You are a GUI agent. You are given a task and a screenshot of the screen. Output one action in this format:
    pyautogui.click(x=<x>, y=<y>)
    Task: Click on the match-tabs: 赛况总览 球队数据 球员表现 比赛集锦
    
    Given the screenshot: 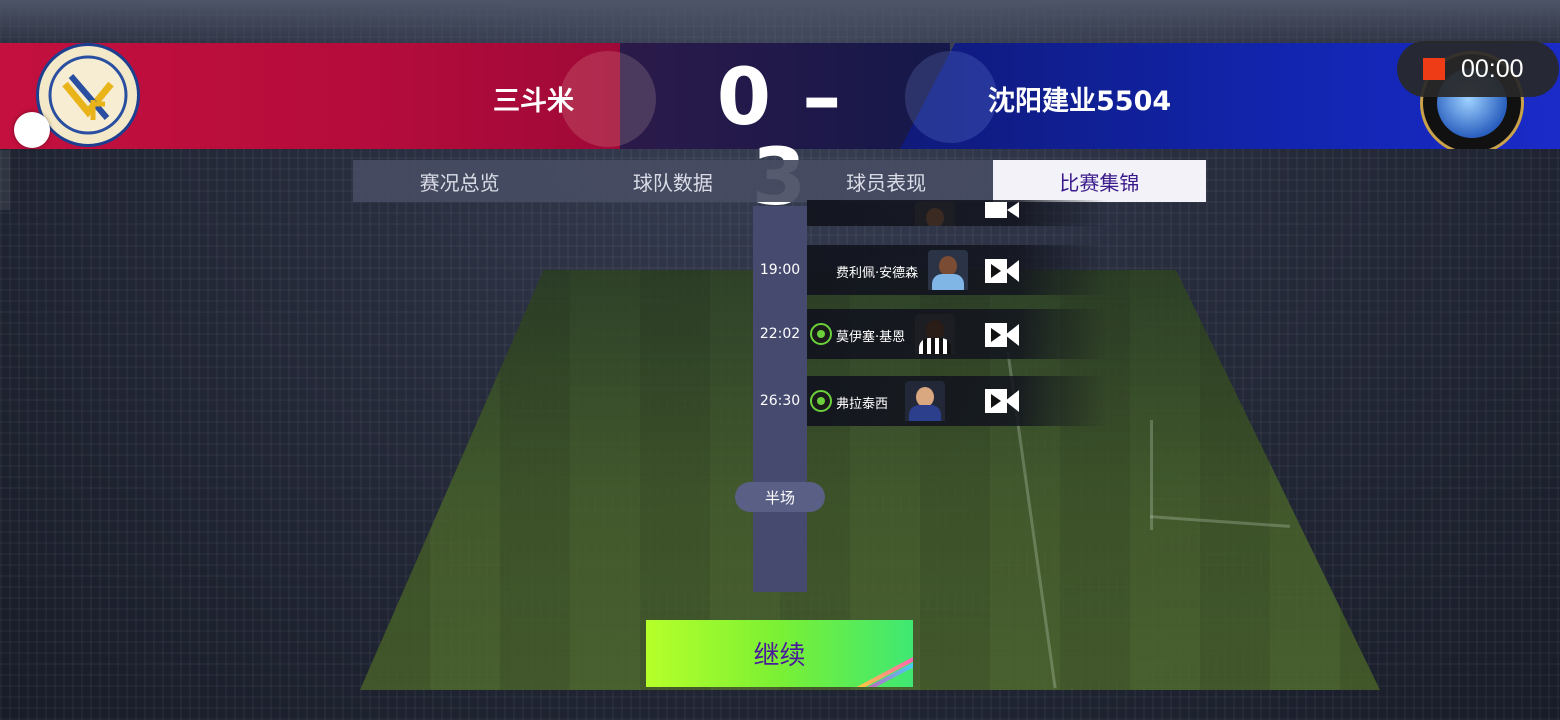 What is the action you would take?
    pyautogui.click(x=779, y=181)
    